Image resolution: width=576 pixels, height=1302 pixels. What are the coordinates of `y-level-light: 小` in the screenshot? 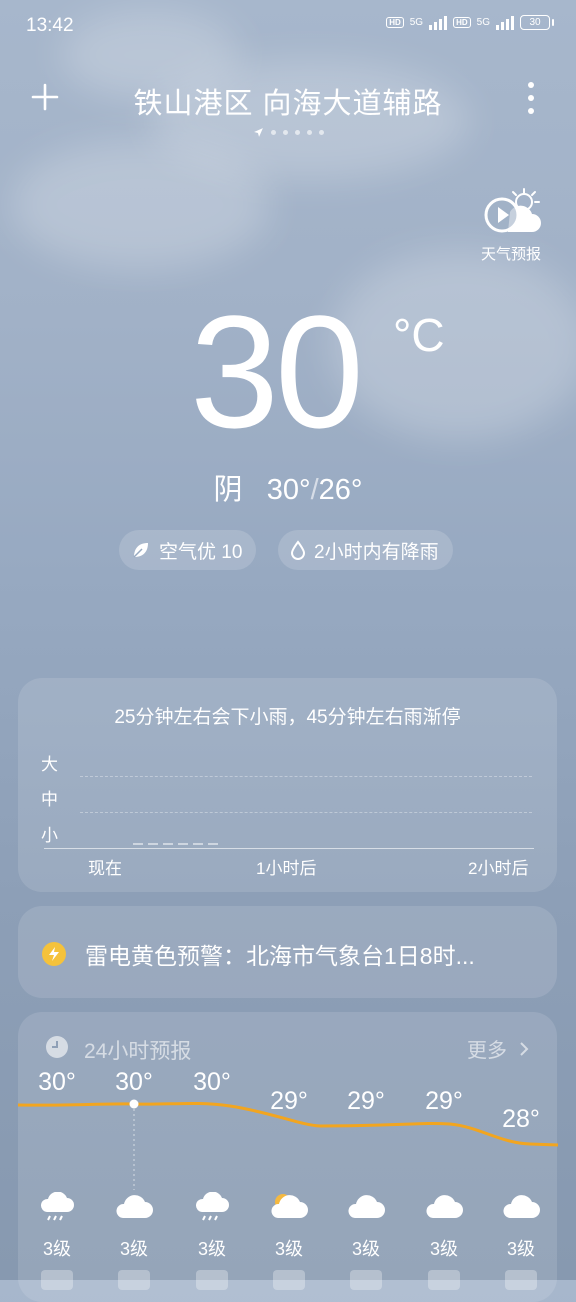 It's located at (49, 835).